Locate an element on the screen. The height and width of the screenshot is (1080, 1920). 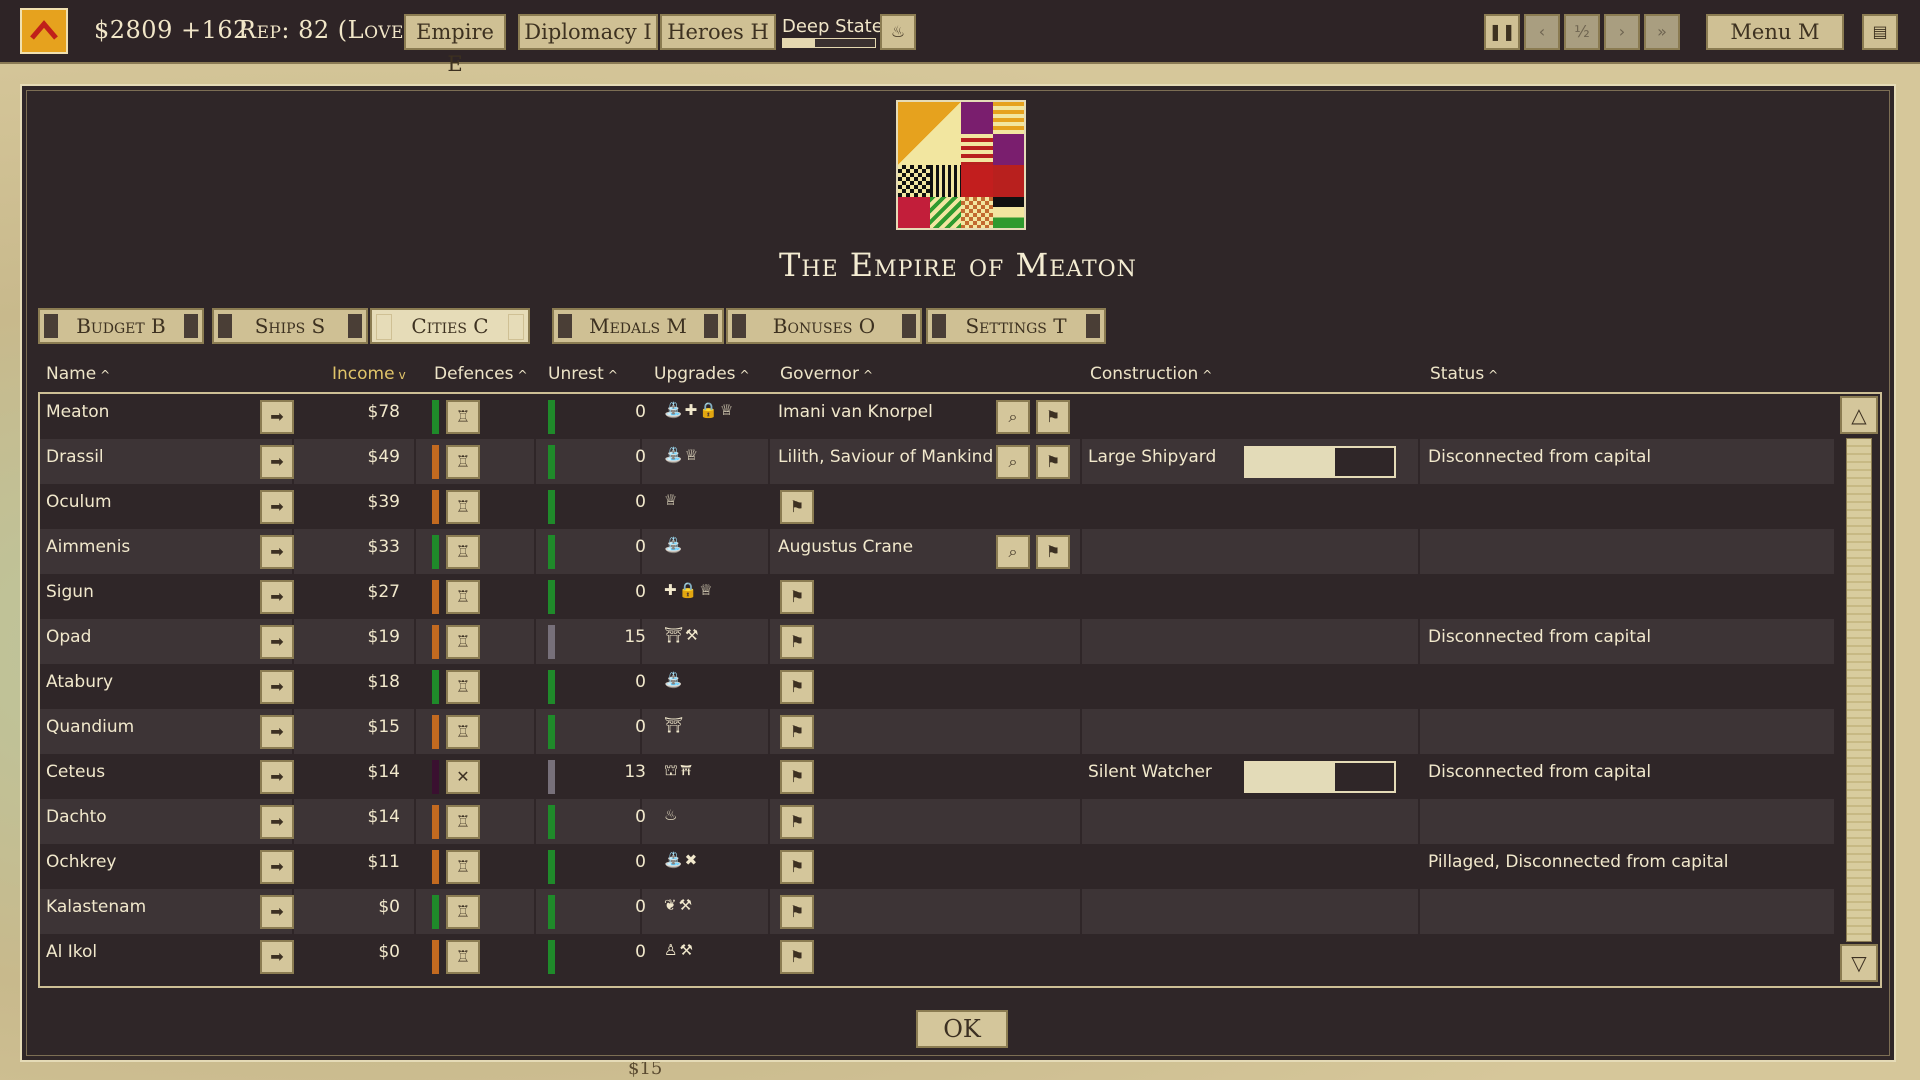
table-row: Atabury ➡ $18 ♖ 0 ⛲ ⚑ is located at coordinates (937, 686).